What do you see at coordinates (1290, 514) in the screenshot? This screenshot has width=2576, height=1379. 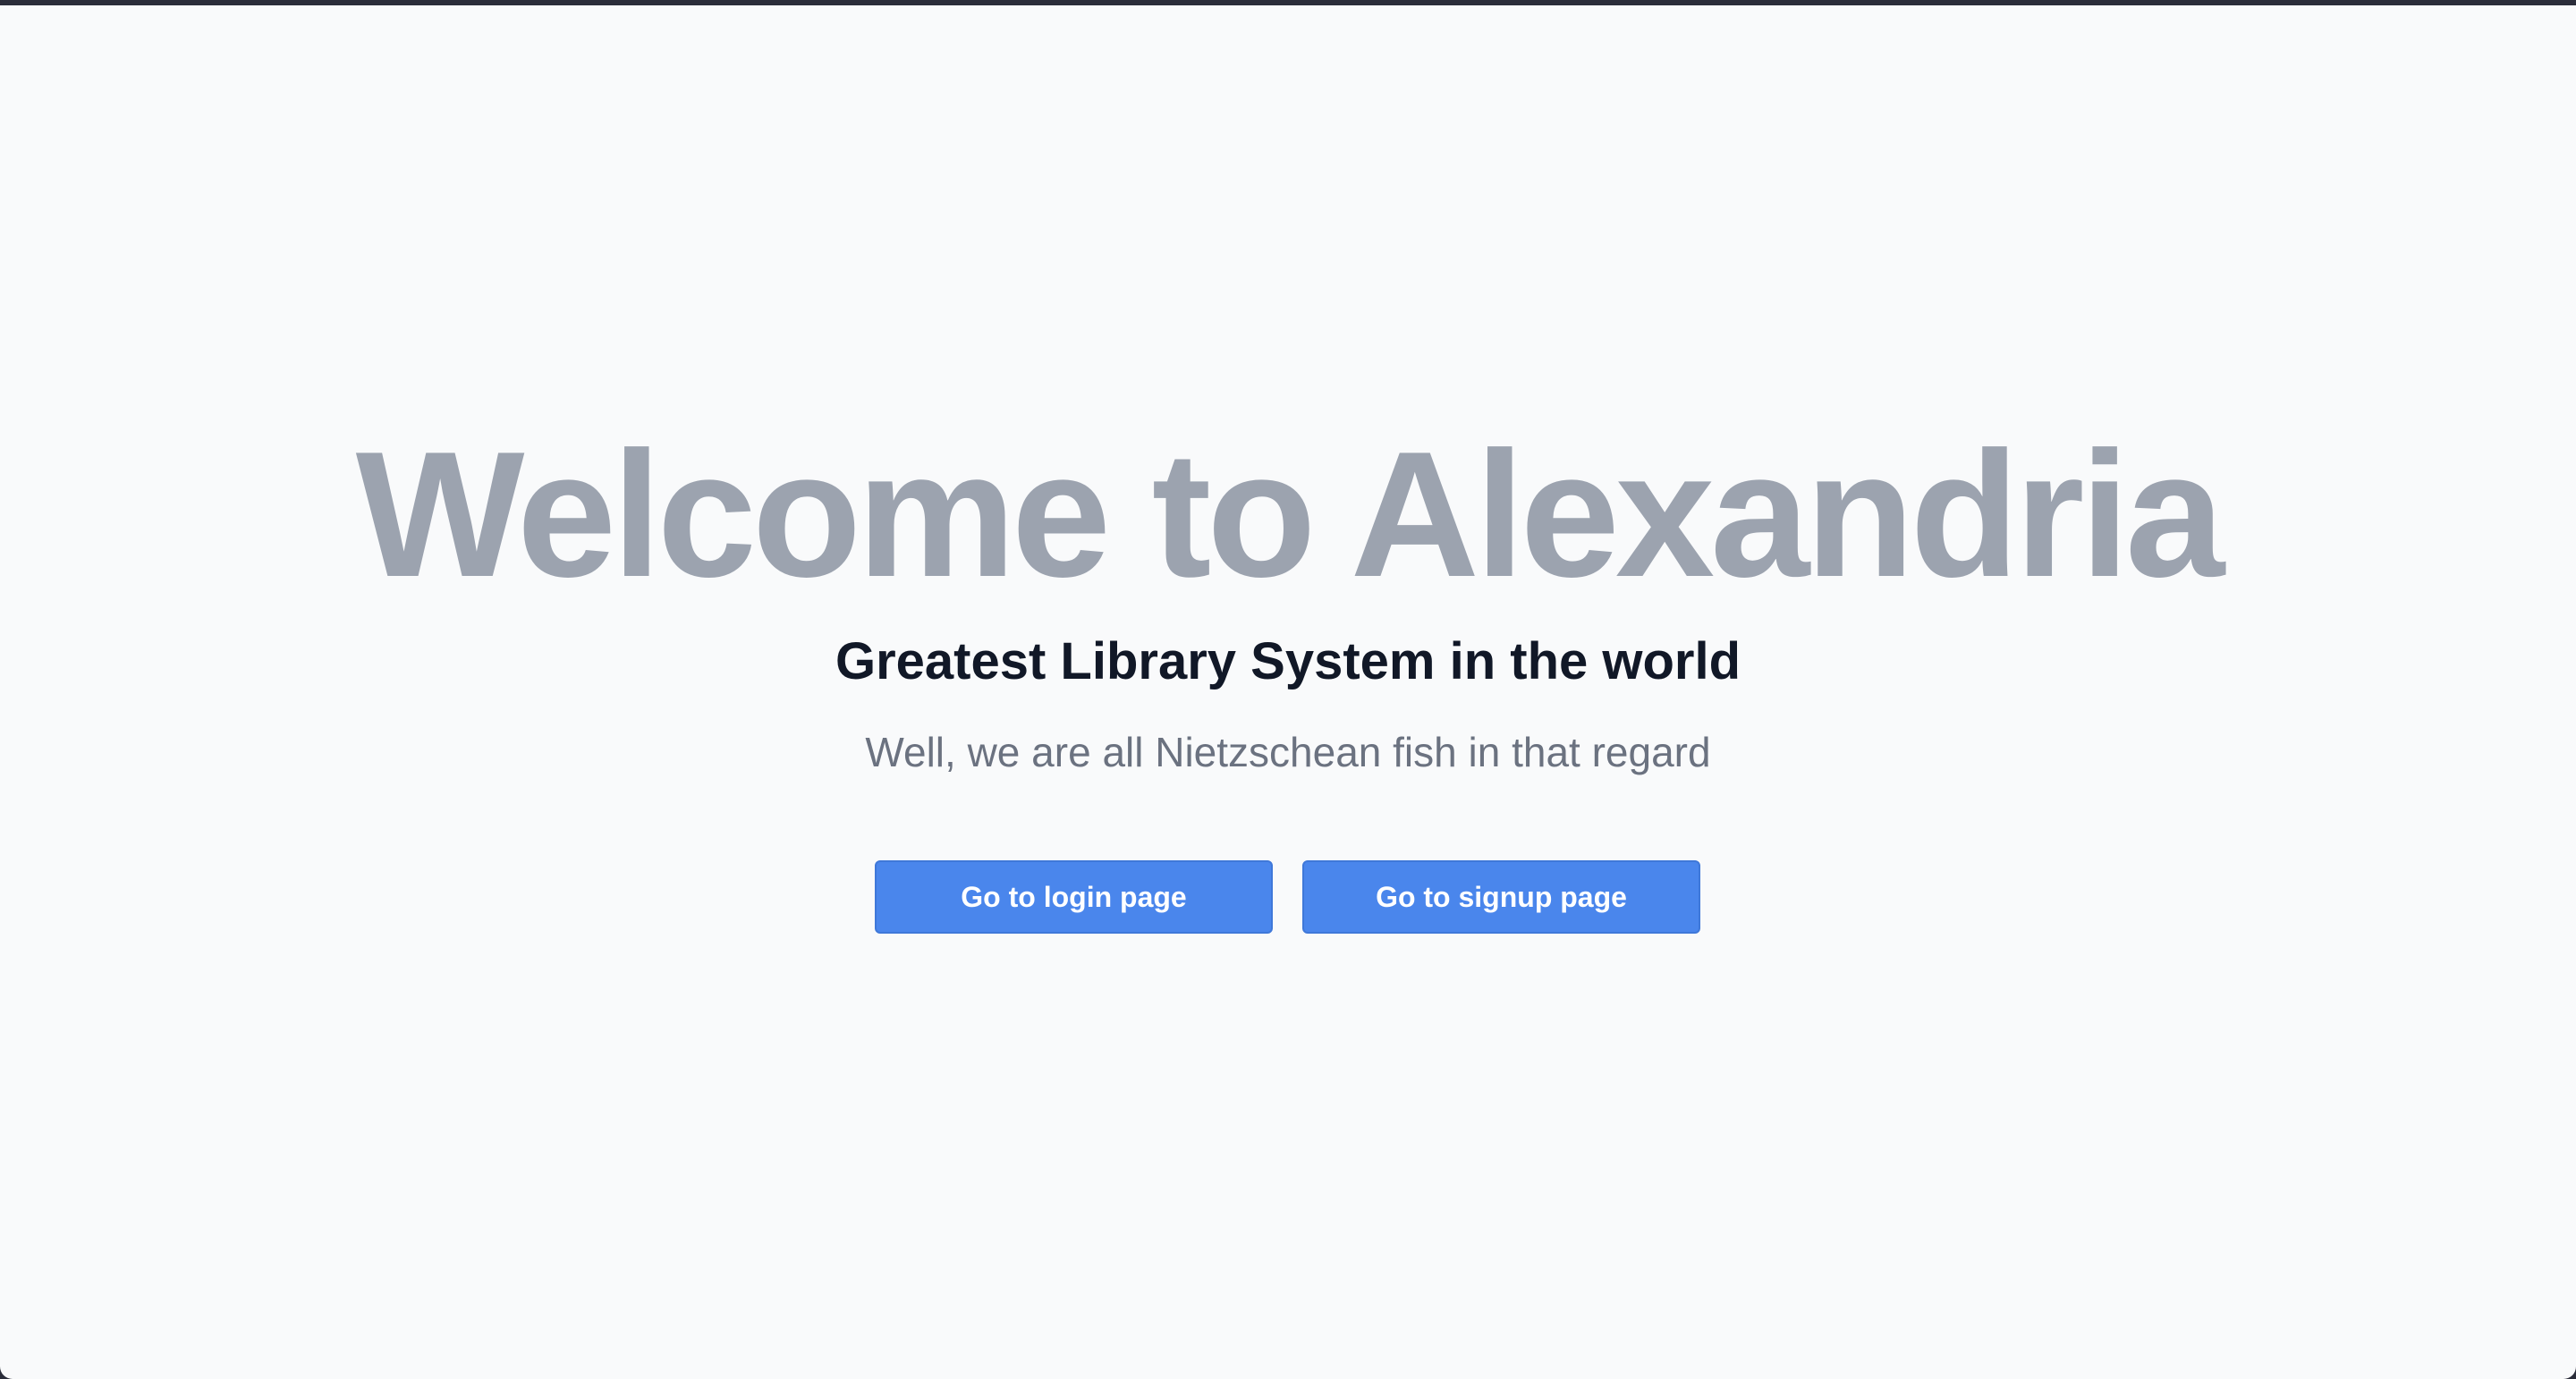 I see `page-title: Welcome to Alexandria` at bounding box center [1290, 514].